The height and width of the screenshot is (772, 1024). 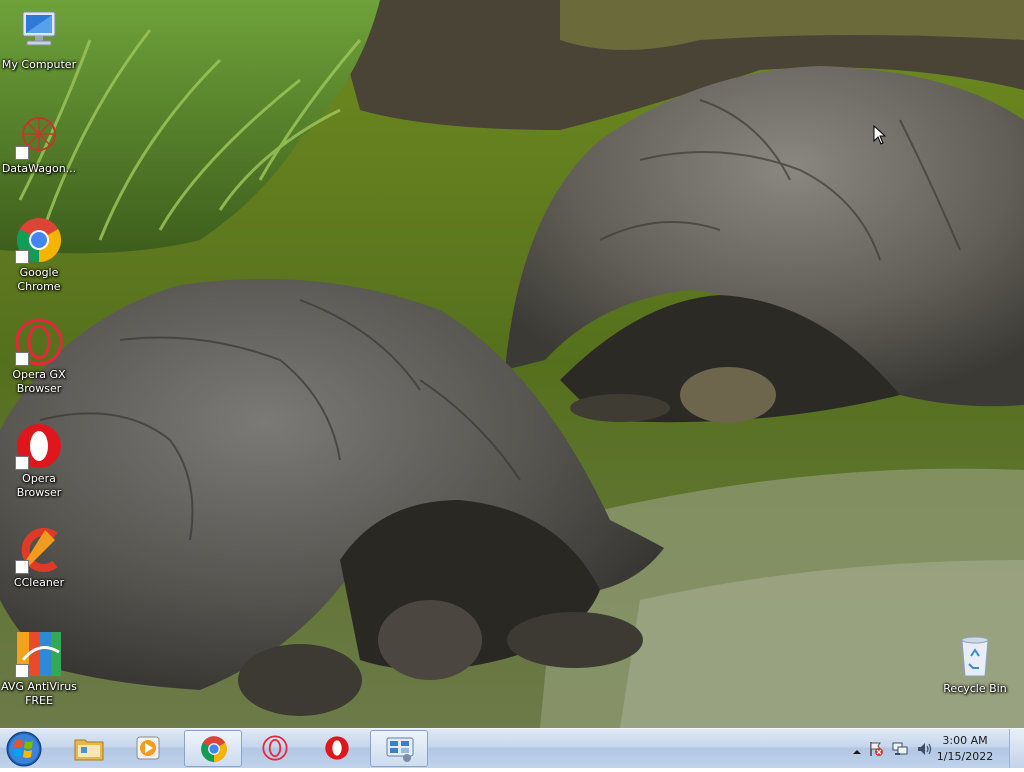 I want to click on taskbar-opera, so click(x=337, y=748).